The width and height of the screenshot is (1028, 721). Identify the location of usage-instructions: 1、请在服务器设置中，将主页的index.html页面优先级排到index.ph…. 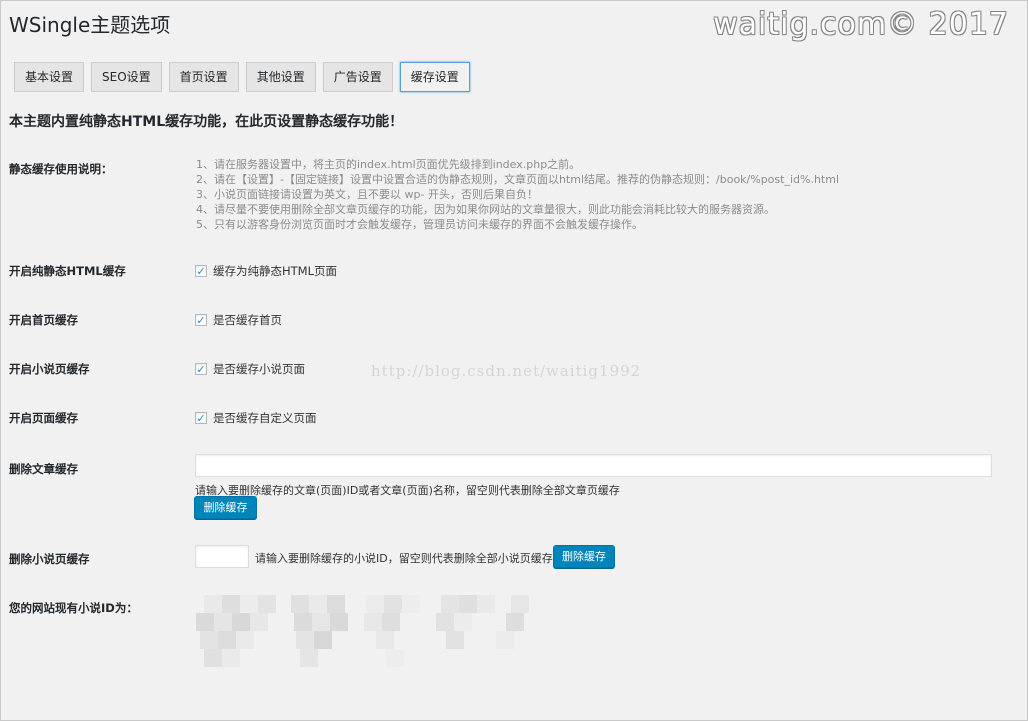
(517, 194).